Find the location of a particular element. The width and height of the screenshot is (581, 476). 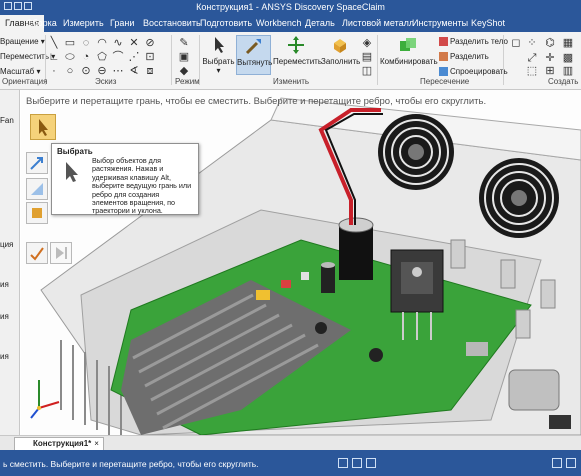

next-button is located at coordinates (61, 253).